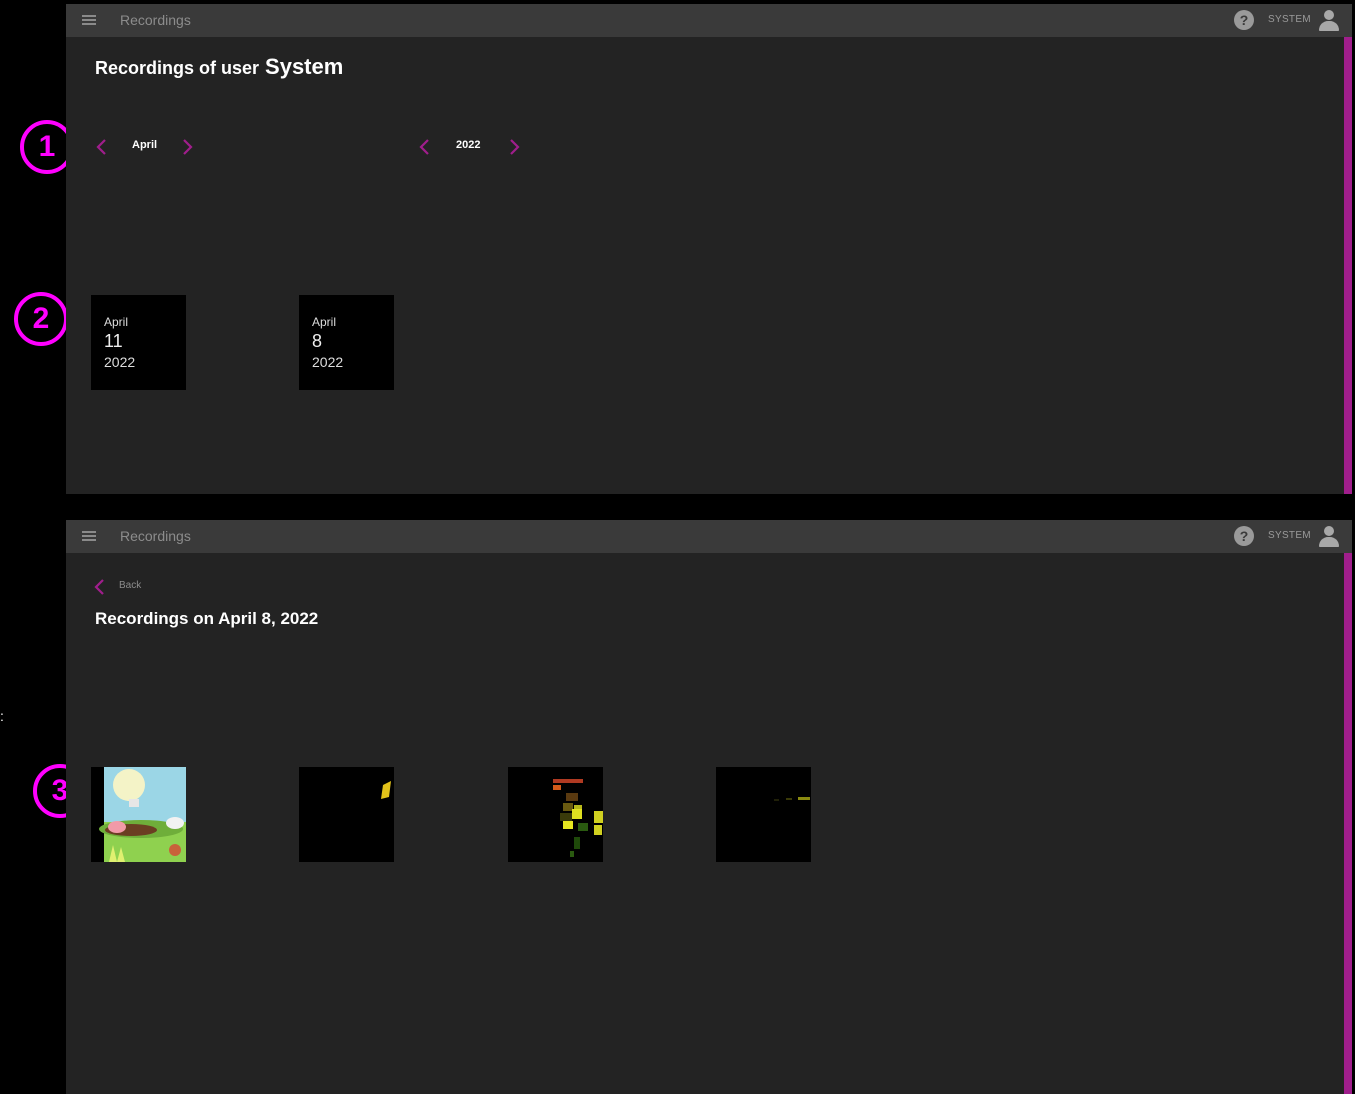  What do you see at coordinates (317, 341) in the screenshot?
I see `day-tile-day: 8` at bounding box center [317, 341].